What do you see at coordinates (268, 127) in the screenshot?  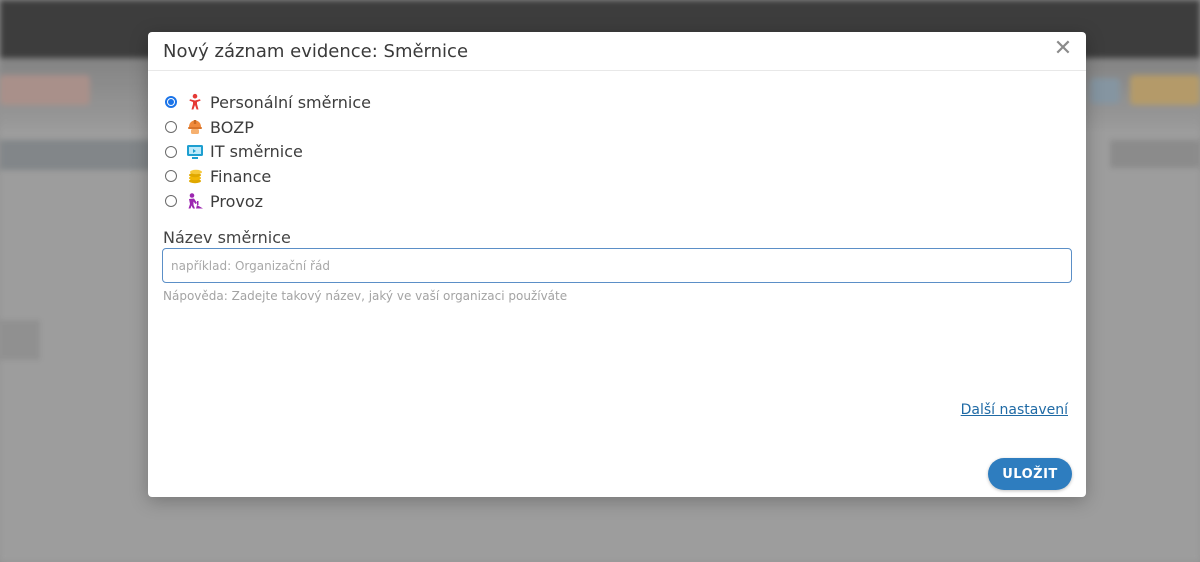 I see `radio-option-bozp: BOZP` at bounding box center [268, 127].